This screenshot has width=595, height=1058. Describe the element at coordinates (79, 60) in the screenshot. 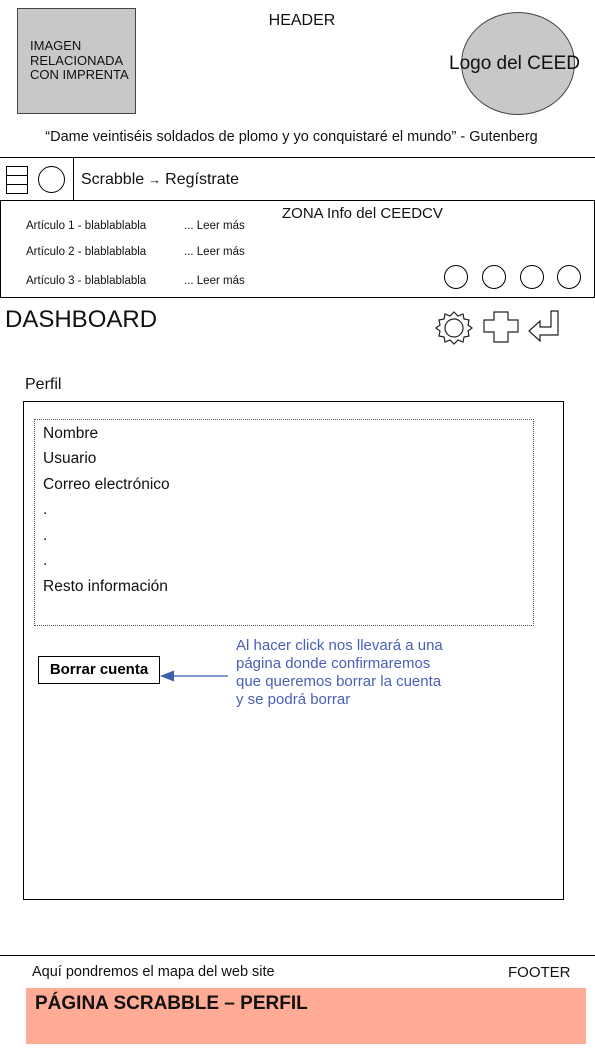

I see `image-placeholder-text: IMAGEN RELACIONADA CON IMPRENTA` at that location.